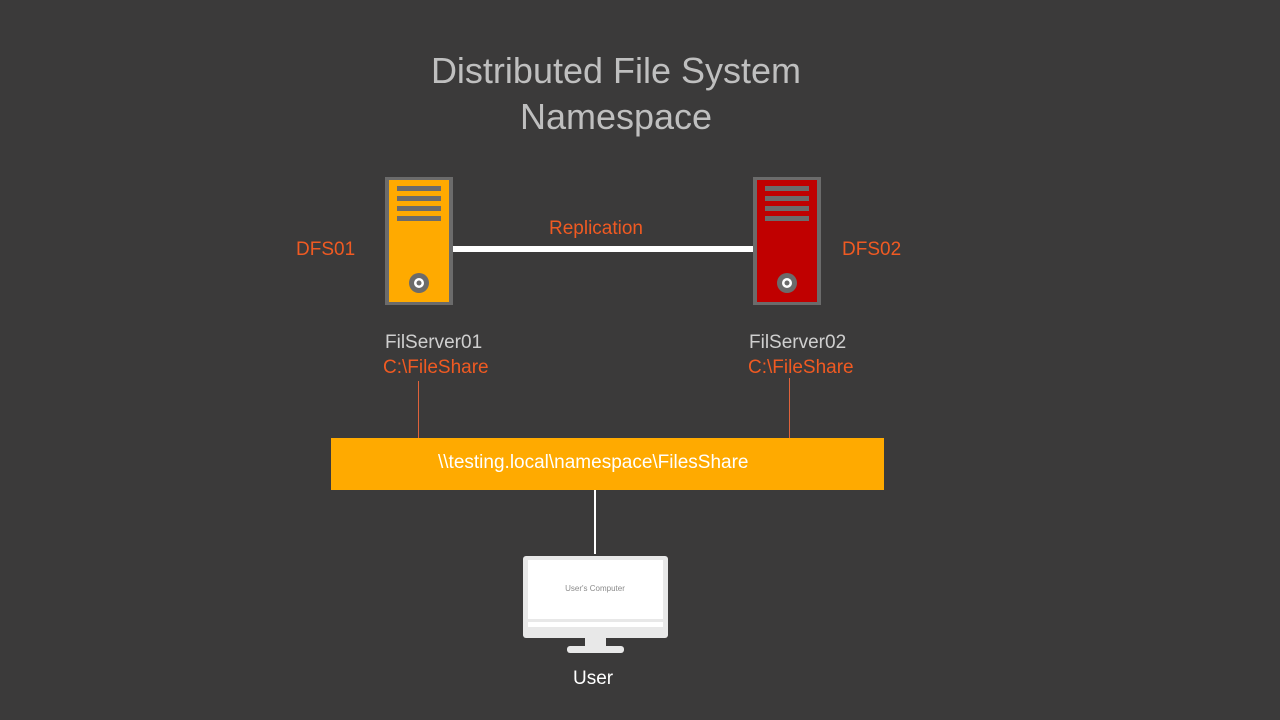  I want to click on user-label: User, so click(593, 678).